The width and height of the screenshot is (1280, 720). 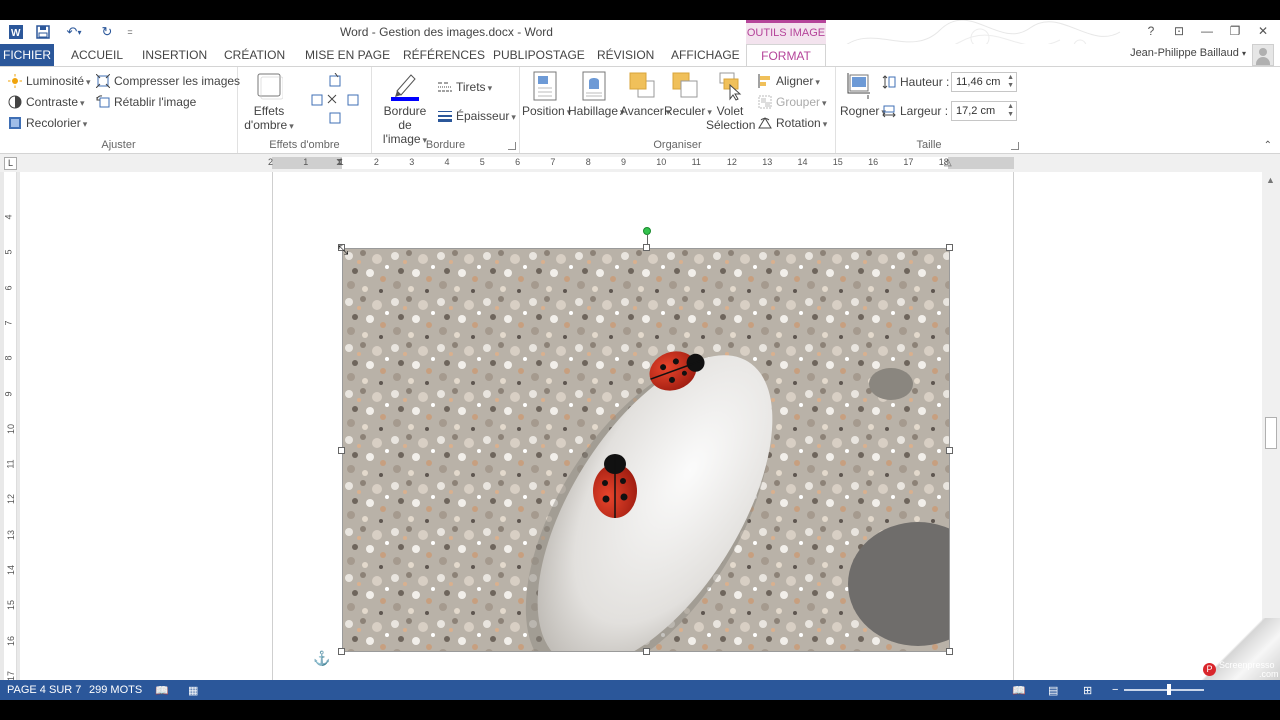 What do you see at coordinates (646, 247) in the screenshot?
I see `resize-handle-top` at bounding box center [646, 247].